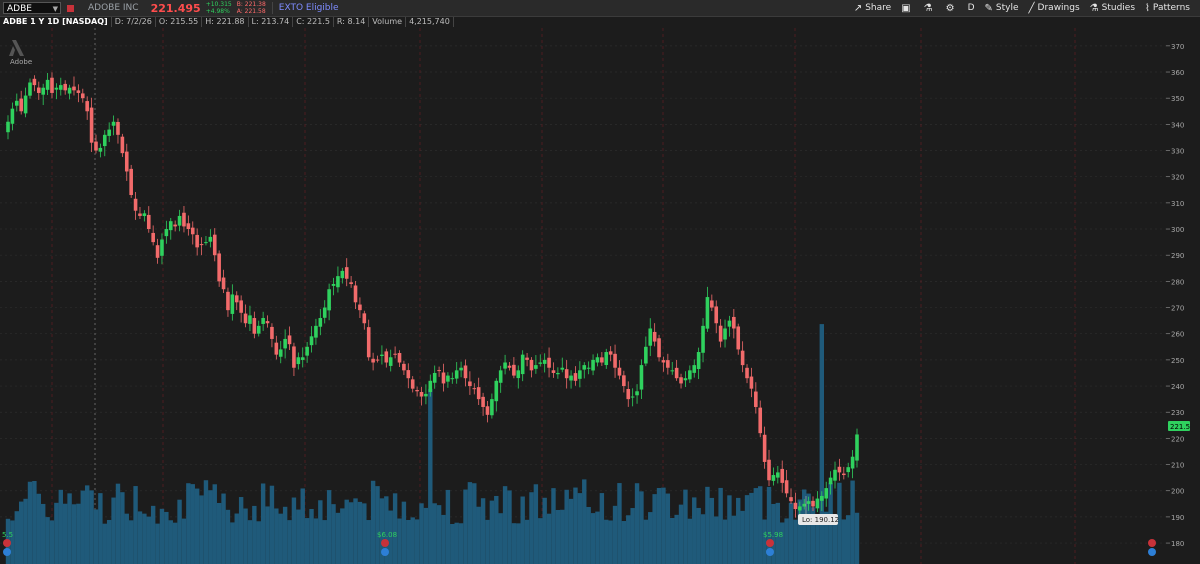 Image resolution: width=1200 pixels, height=564 pixels. What do you see at coordinates (930, 8) in the screenshot?
I see `flask-button: ⚗` at bounding box center [930, 8].